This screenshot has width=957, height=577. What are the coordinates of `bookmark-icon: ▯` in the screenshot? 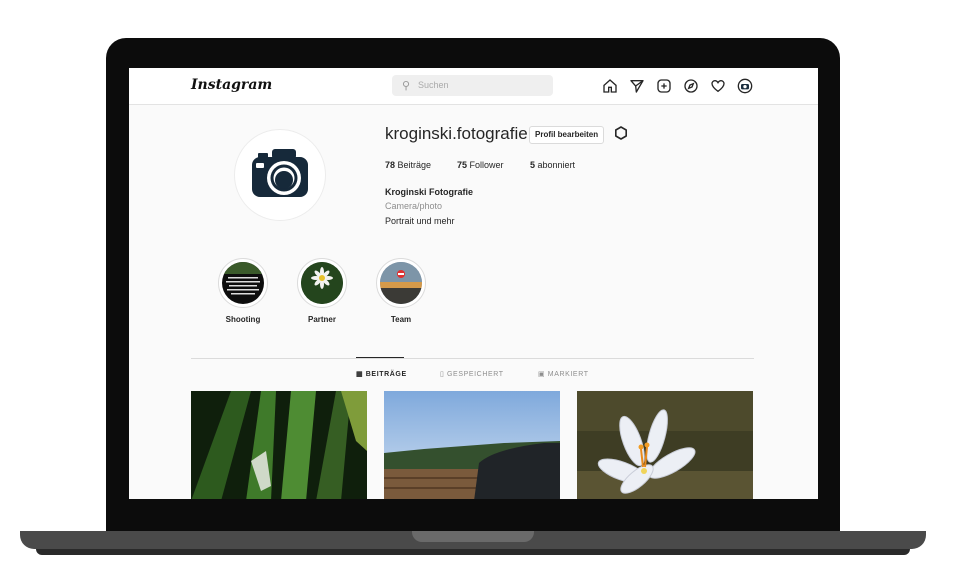 It's located at (442, 374).